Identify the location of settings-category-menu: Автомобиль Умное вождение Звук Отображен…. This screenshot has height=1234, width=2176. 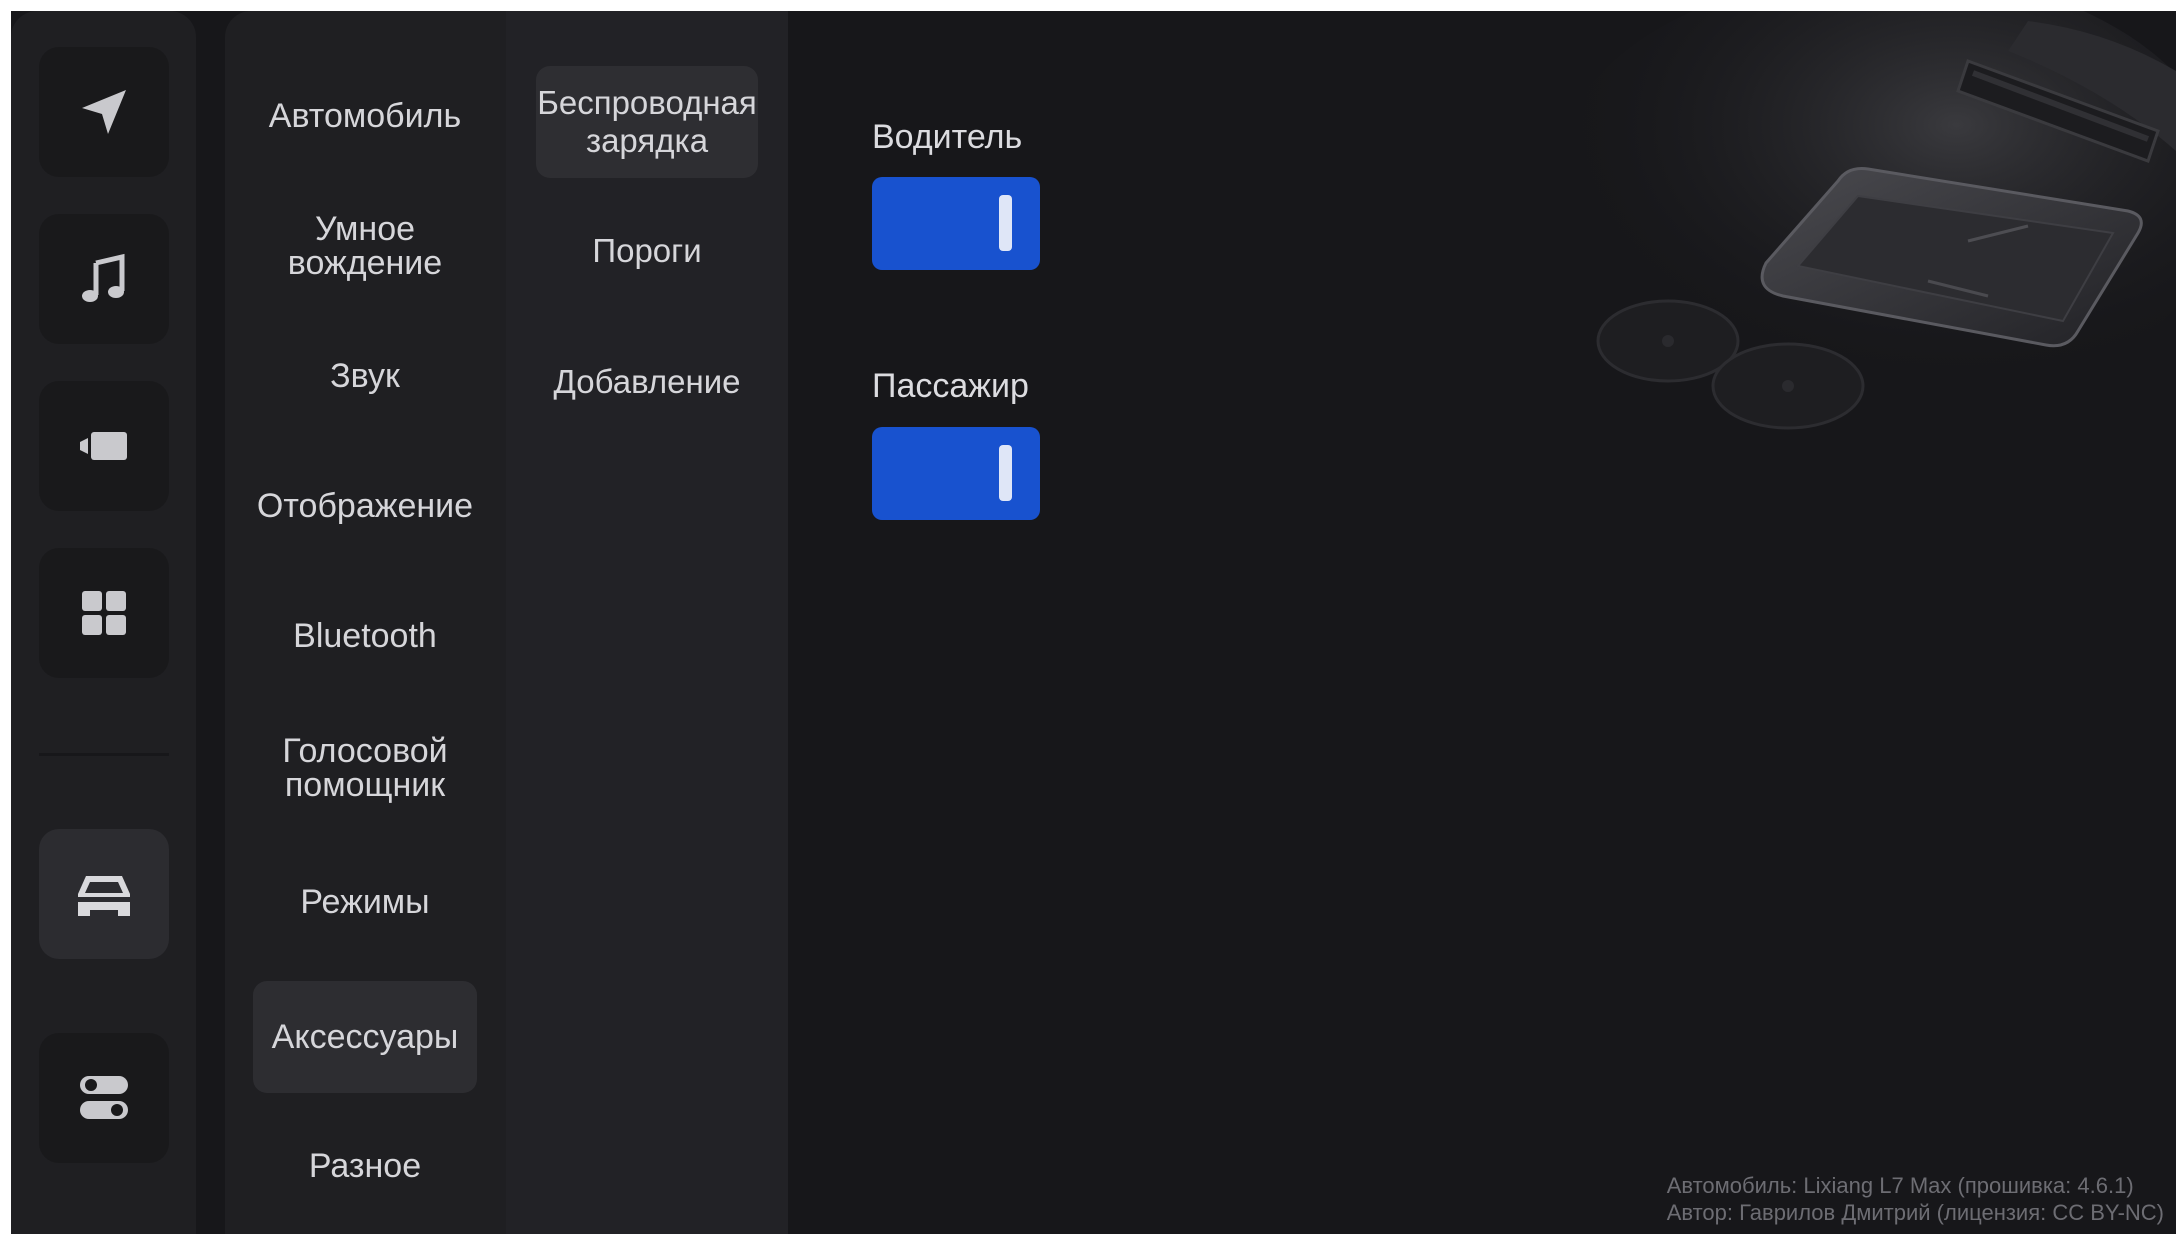
(370, 622).